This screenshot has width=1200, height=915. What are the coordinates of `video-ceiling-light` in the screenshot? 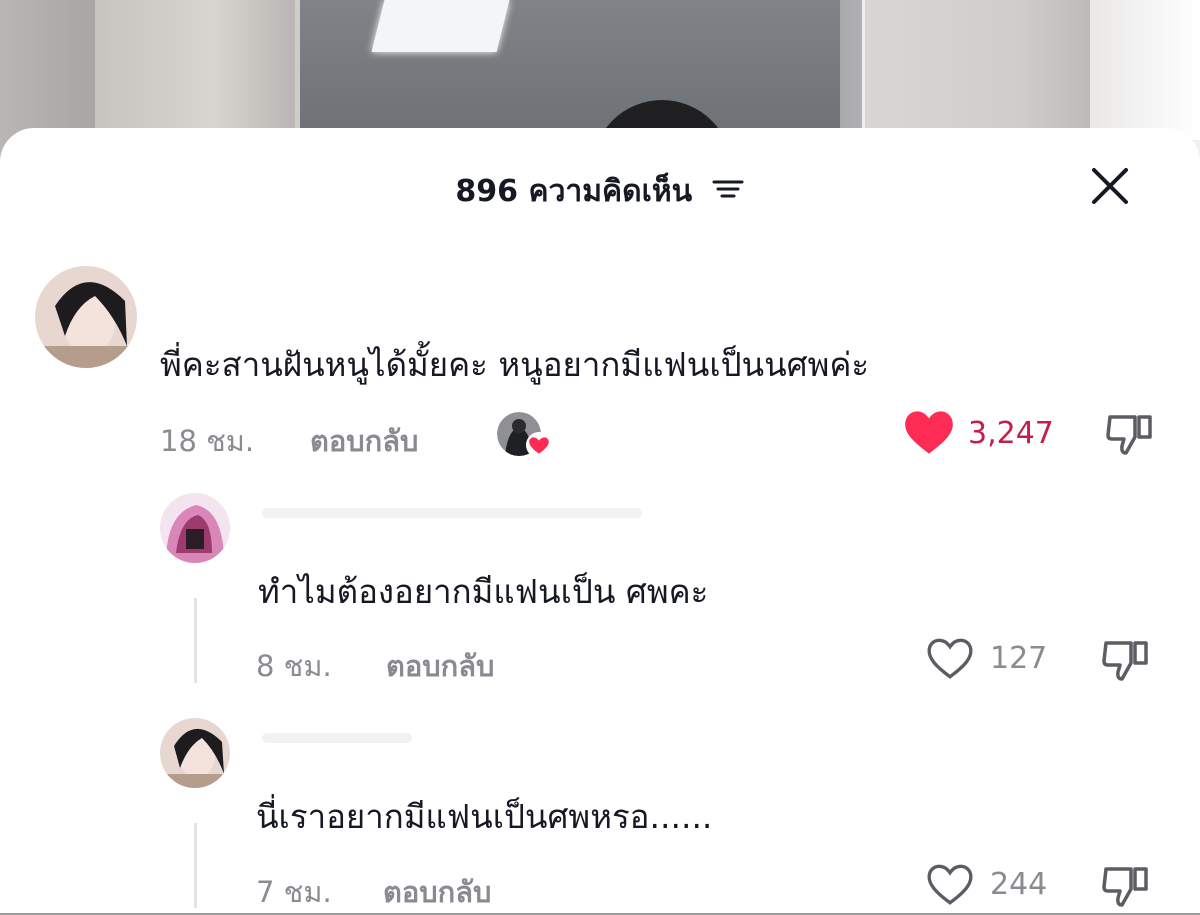 It's located at (440, 26).